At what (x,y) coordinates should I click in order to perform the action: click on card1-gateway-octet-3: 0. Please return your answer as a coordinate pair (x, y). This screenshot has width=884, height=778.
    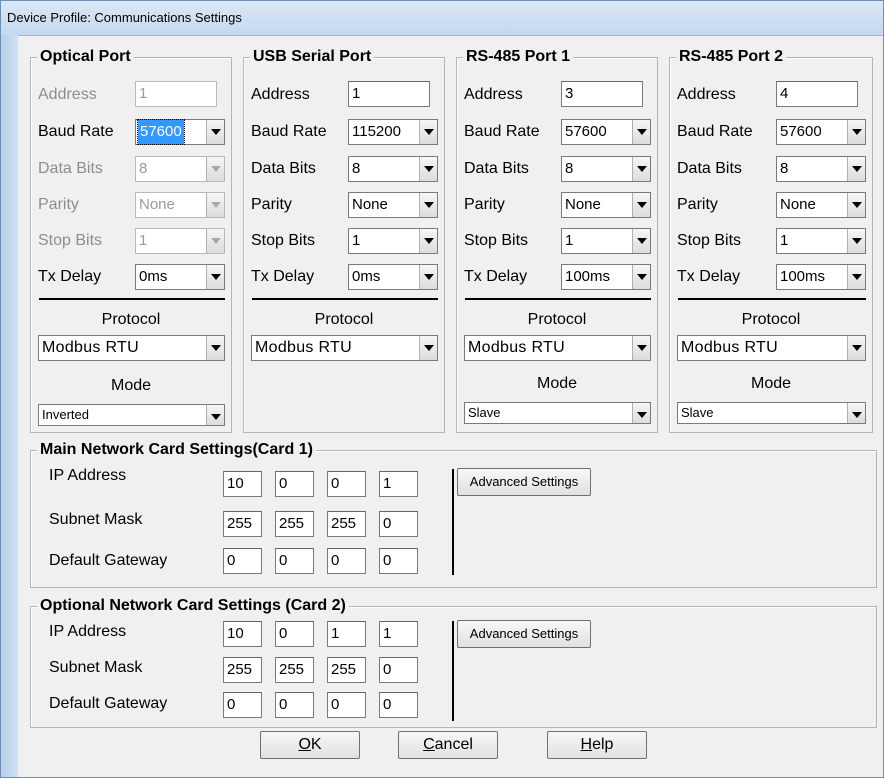
    Looking at the image, I should click on (346, 561).